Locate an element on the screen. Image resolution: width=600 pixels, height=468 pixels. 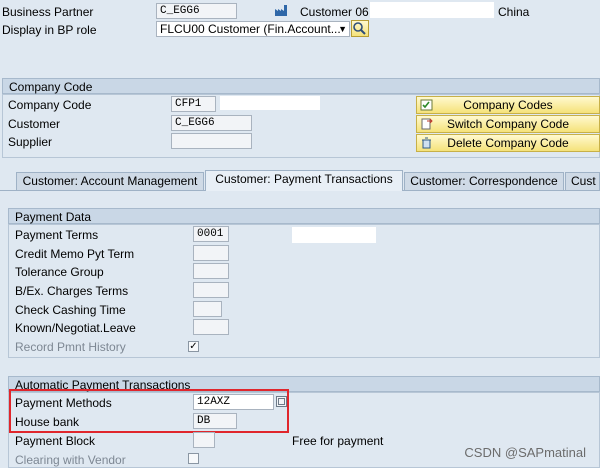
document-switch-icon is located at coordinates (426, 124).